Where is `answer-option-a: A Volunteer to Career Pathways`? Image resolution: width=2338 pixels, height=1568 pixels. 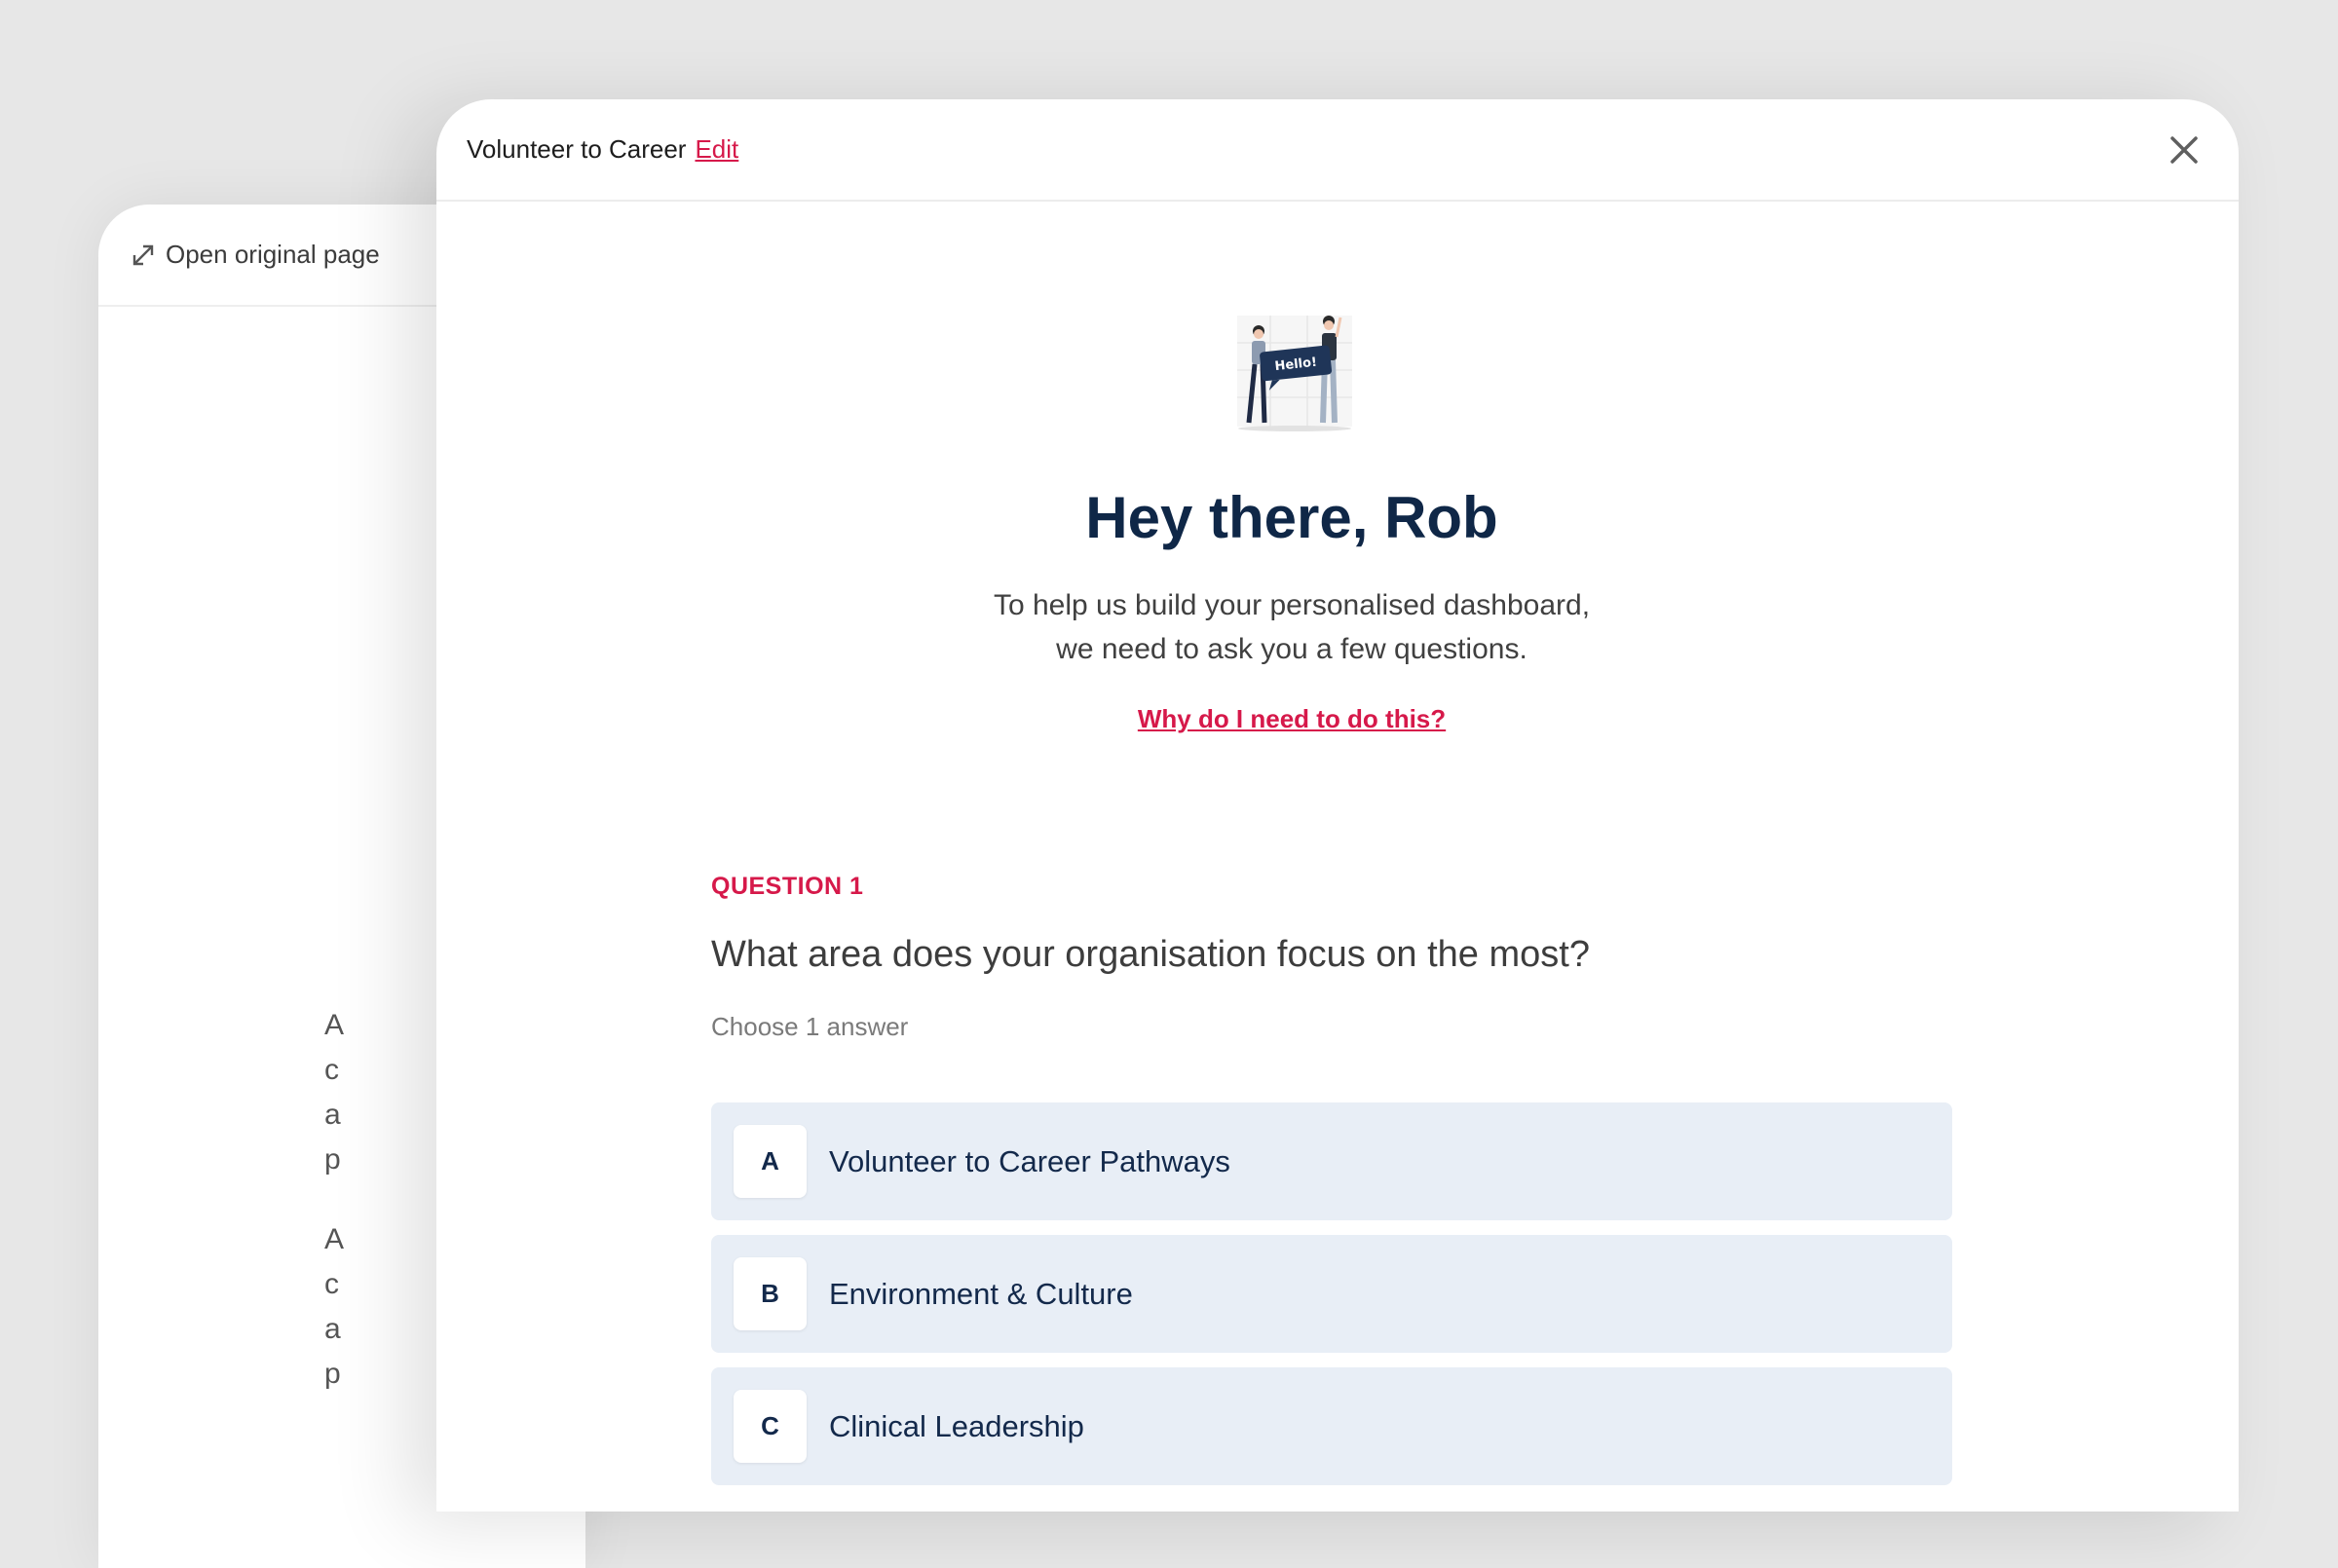 answer-option-a: A Volunteer to Career Pathways is located at coordinates (1331, 1161).